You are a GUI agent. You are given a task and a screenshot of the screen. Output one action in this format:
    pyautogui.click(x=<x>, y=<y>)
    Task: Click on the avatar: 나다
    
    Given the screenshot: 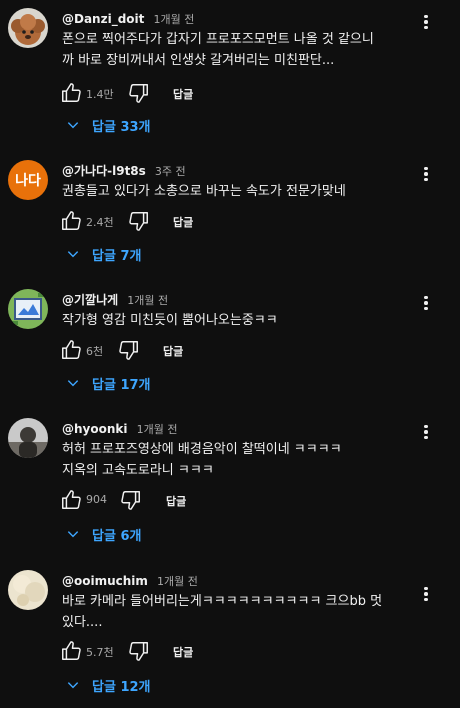 What is the action you would take?
    pyautogui.click(x=28, y=180)
    